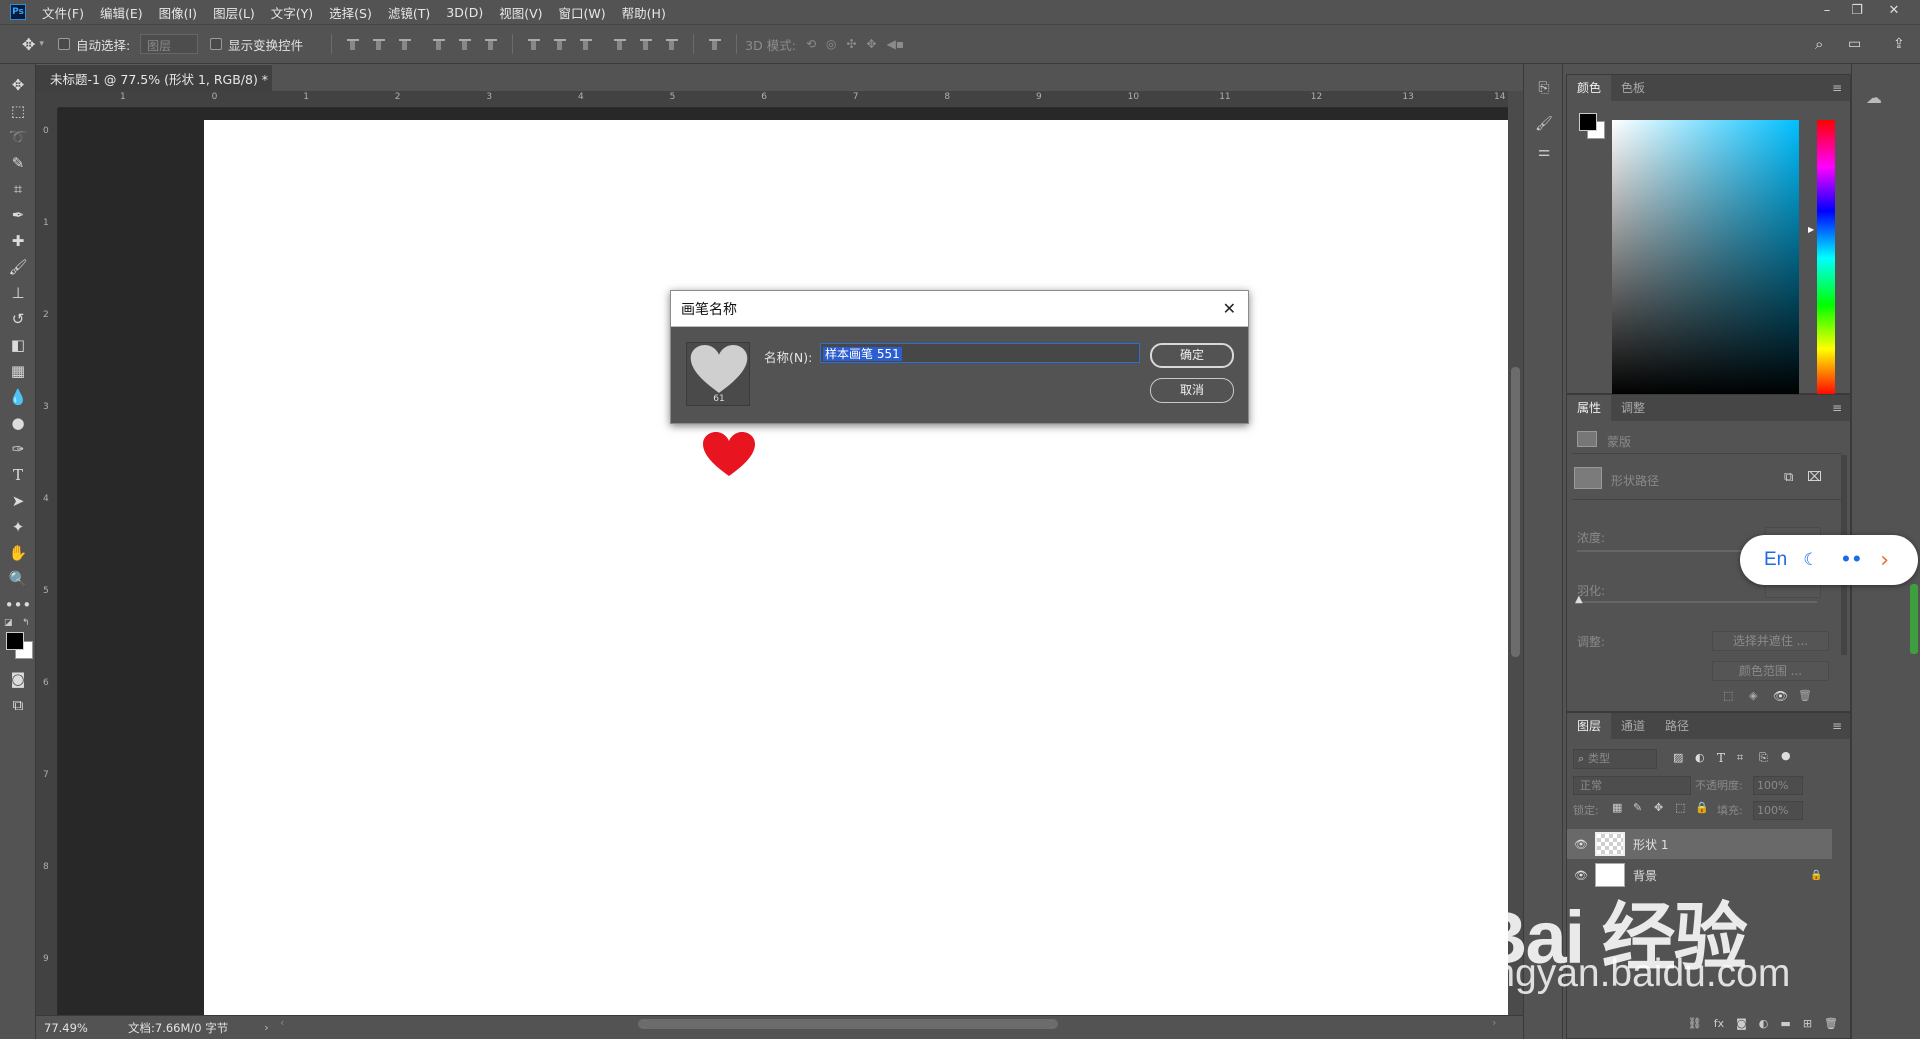  I want to click on brush-name-input: 样本画笔 551, so click(980, 353).